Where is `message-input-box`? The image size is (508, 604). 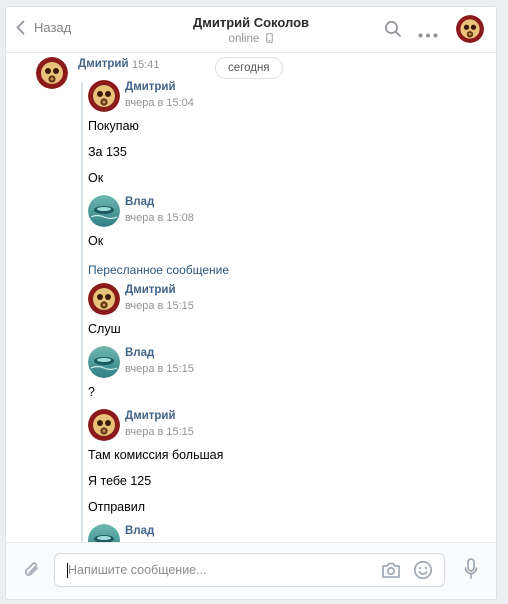
message-input-box is located at coordinates (249, 570).